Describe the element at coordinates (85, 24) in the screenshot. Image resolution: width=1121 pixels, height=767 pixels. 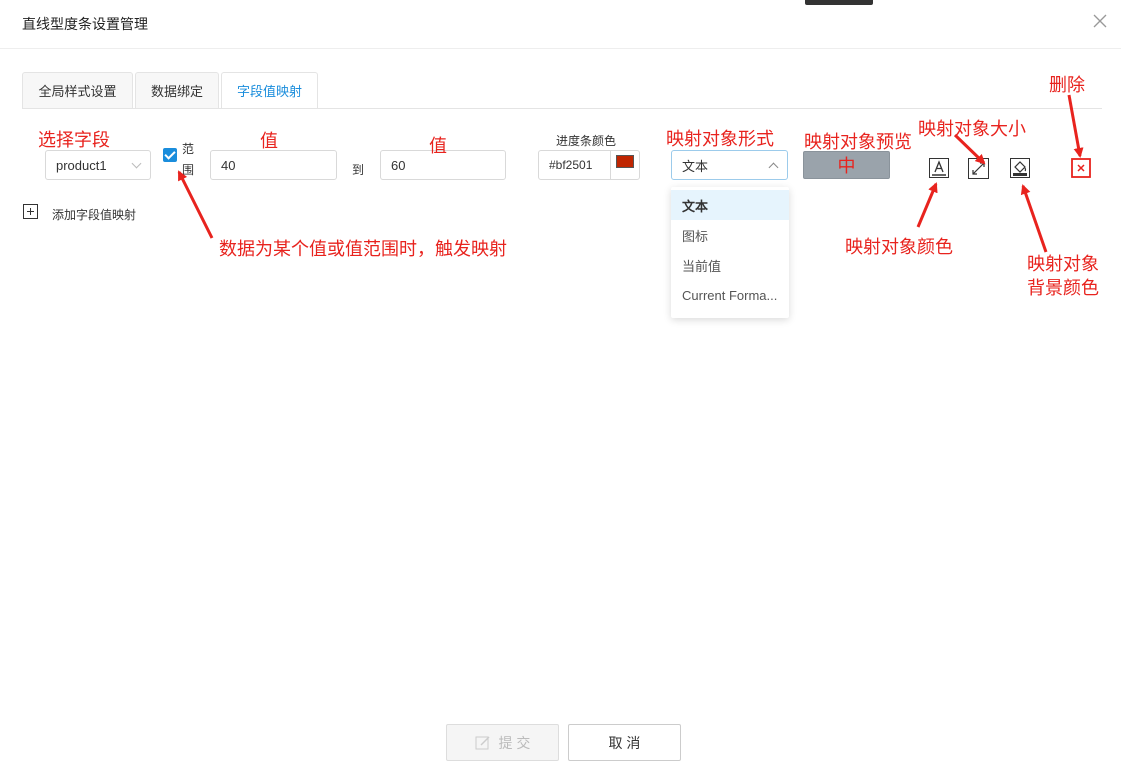
I see `dialog-title: 直线型度条设置管理` at that location.